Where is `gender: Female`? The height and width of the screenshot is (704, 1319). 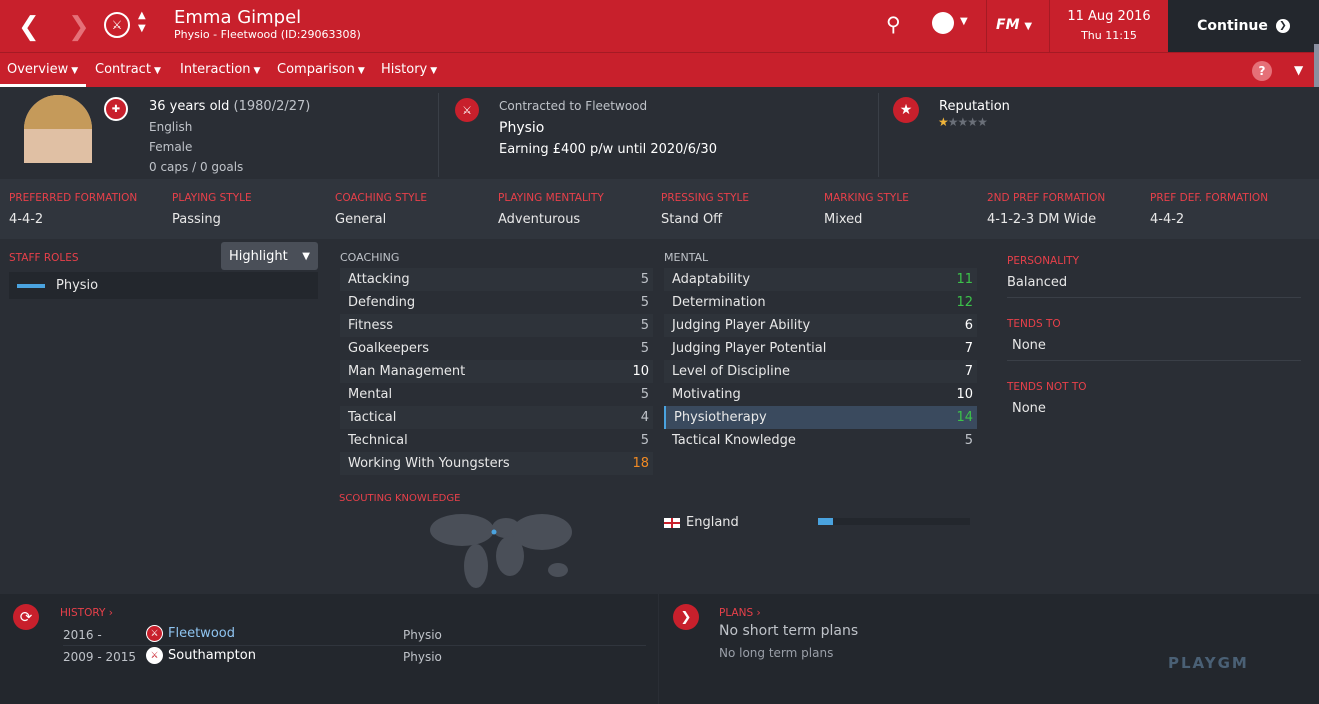
gender: Female is located at coordinates (171, 147).